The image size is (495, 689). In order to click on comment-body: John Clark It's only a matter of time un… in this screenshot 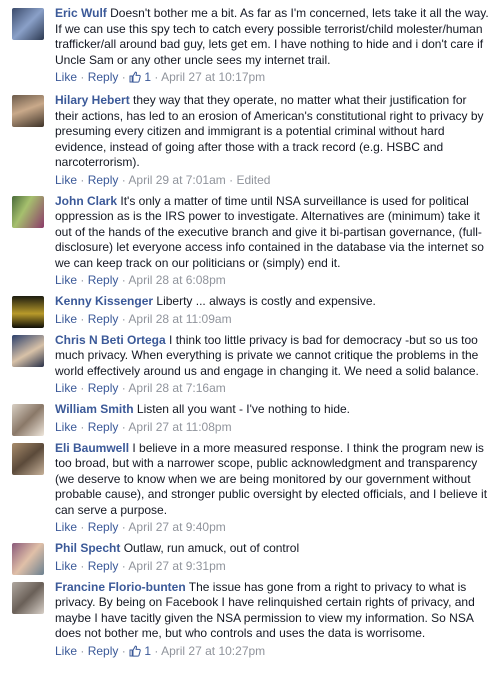, I will do `click(272, 233)`.